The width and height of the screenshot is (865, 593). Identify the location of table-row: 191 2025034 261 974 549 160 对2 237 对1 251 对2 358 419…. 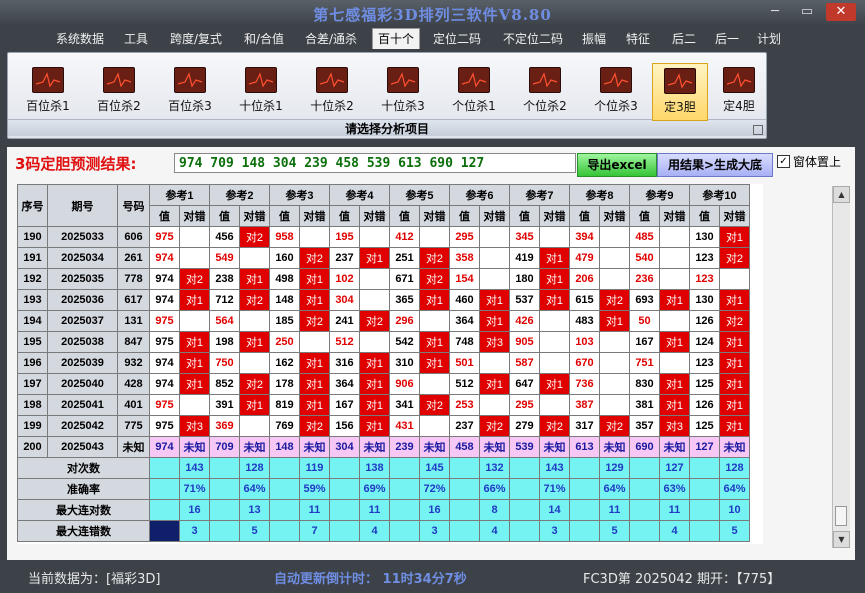
(383, 258).